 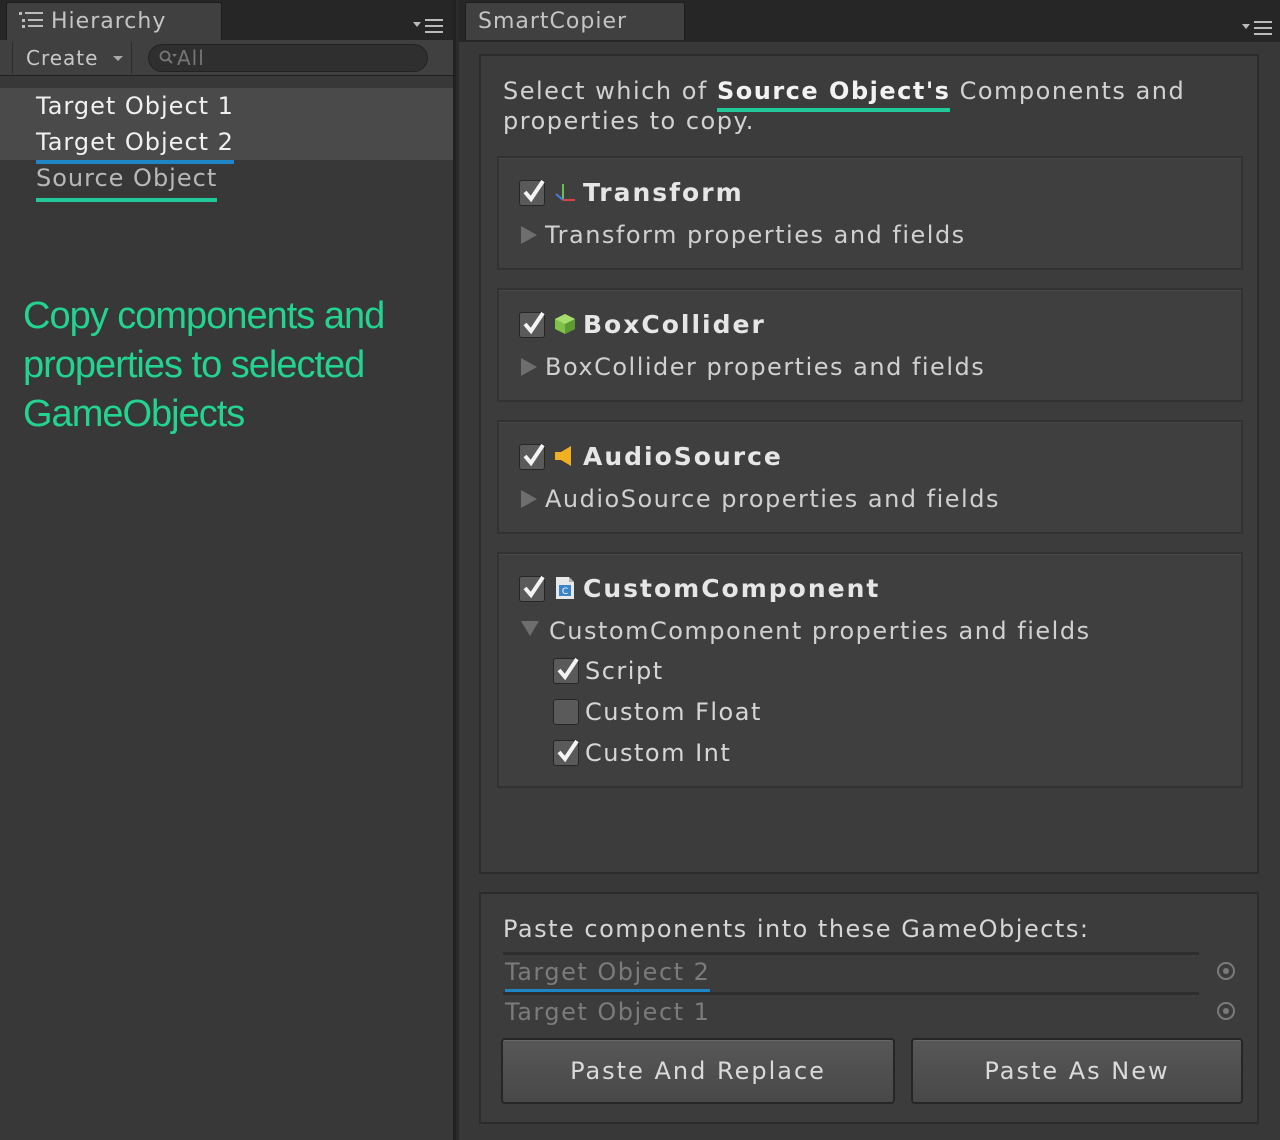 I want to click on svg-text: C, so click(x=565, y=592).